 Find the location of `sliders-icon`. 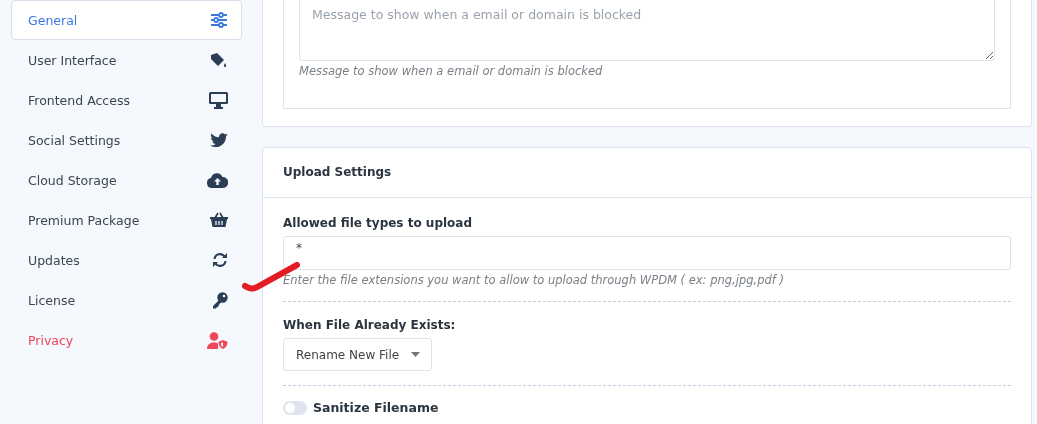

sliders-icon is located at coordinates (219, 20).